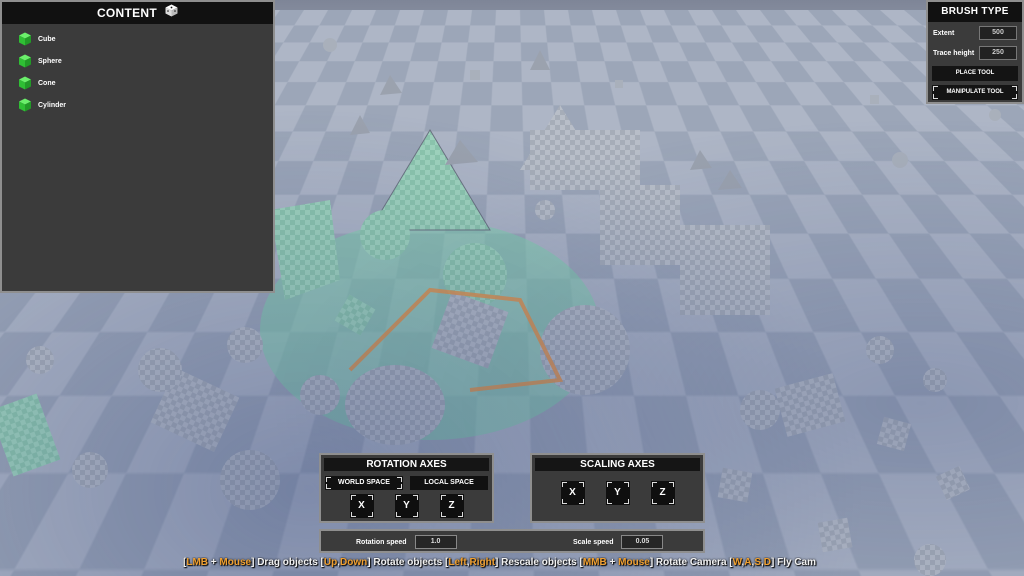 The height and width of the screenshot is (576, 1024). What do you see at coordinates (127, 13) in the screenshot?
I see `content-title: CONTENT` at bounding box center [127, 13].